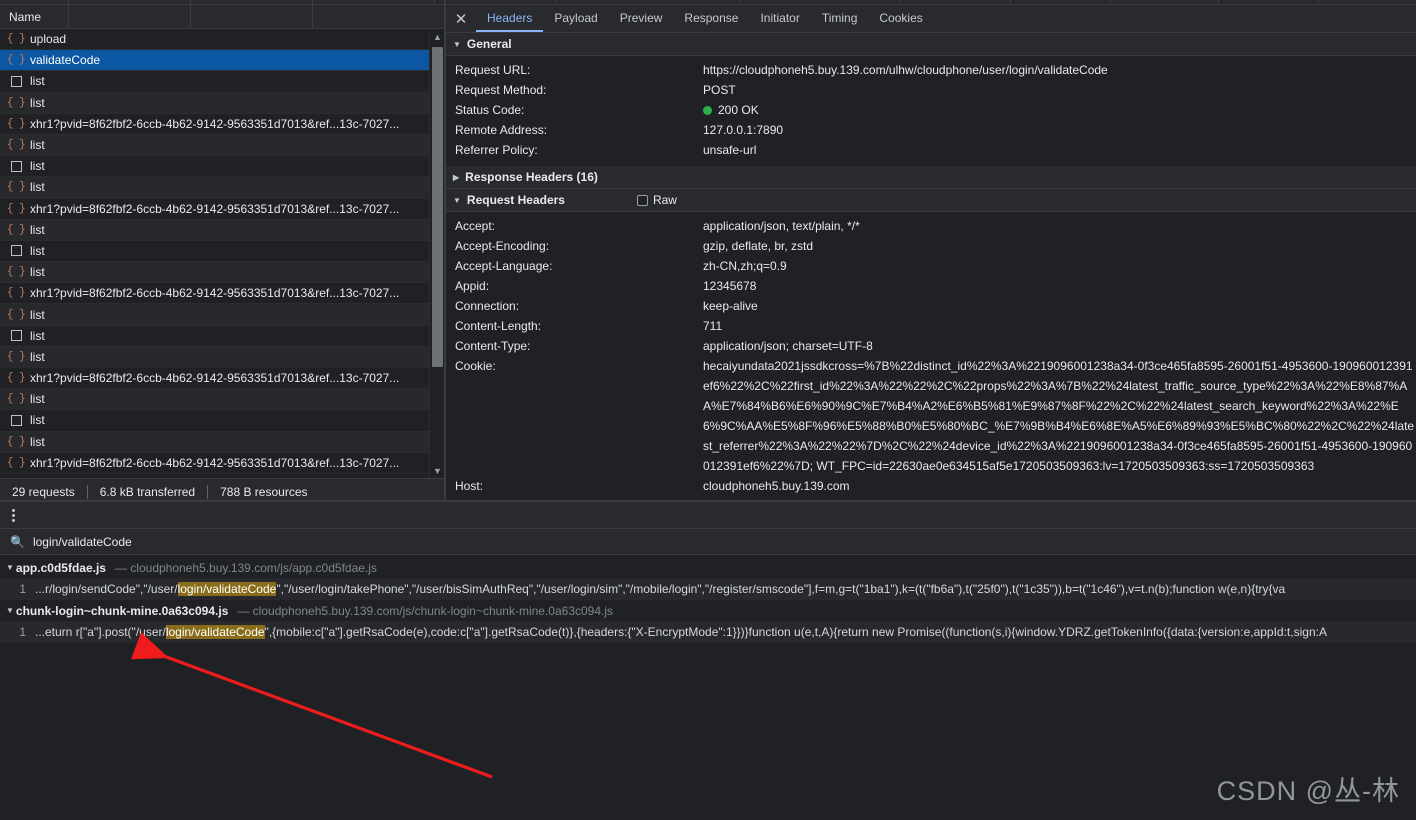  Describe the element at coordinates (711, 18) in the screenshot. I see `tab-response: Response` at that location.